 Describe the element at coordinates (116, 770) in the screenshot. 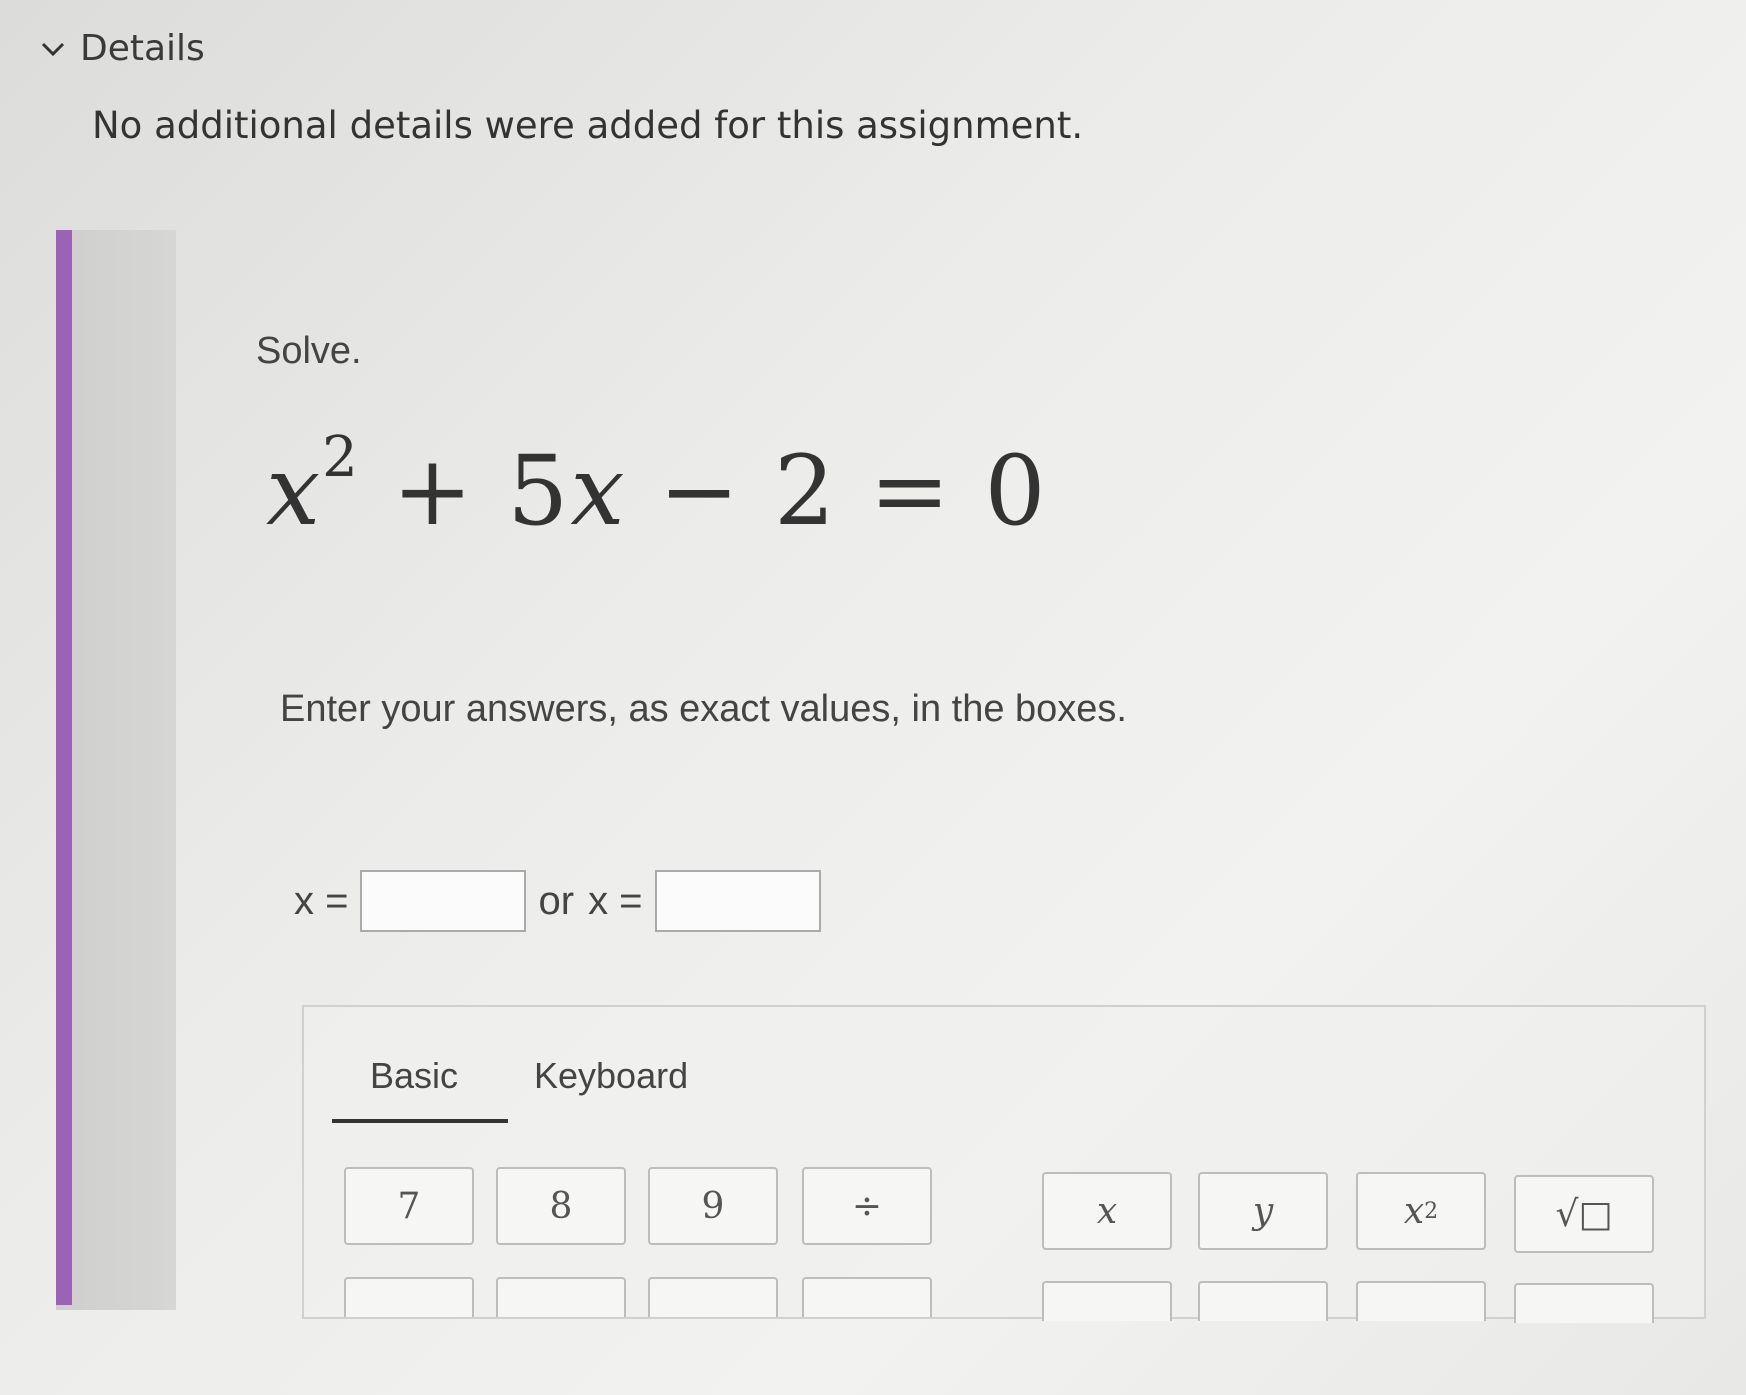

I see `question-left-strip` at that location.